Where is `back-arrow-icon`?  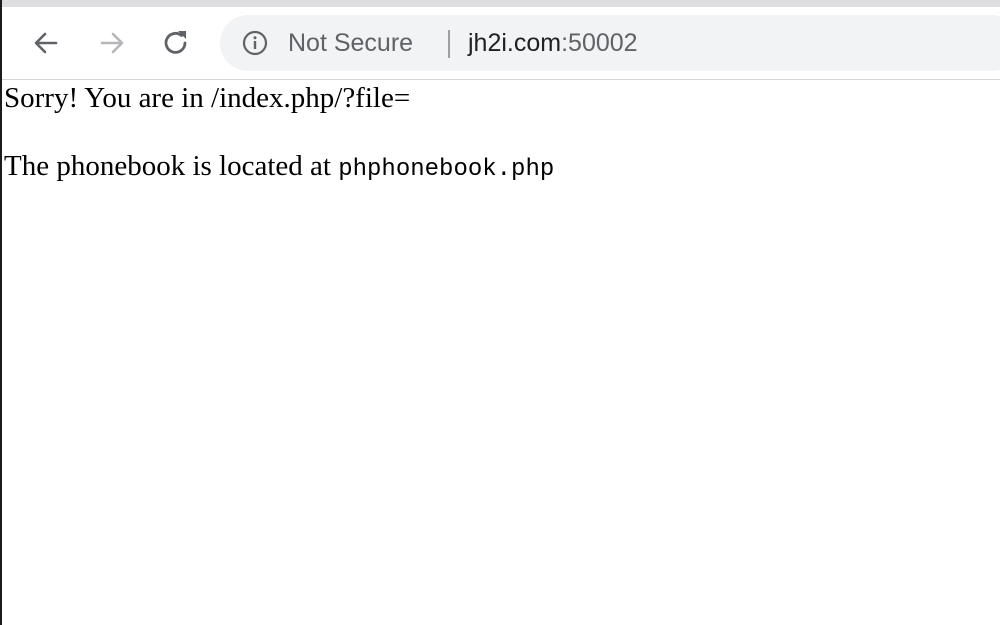 back-arrow-icon is located at coordinates (46, 43).